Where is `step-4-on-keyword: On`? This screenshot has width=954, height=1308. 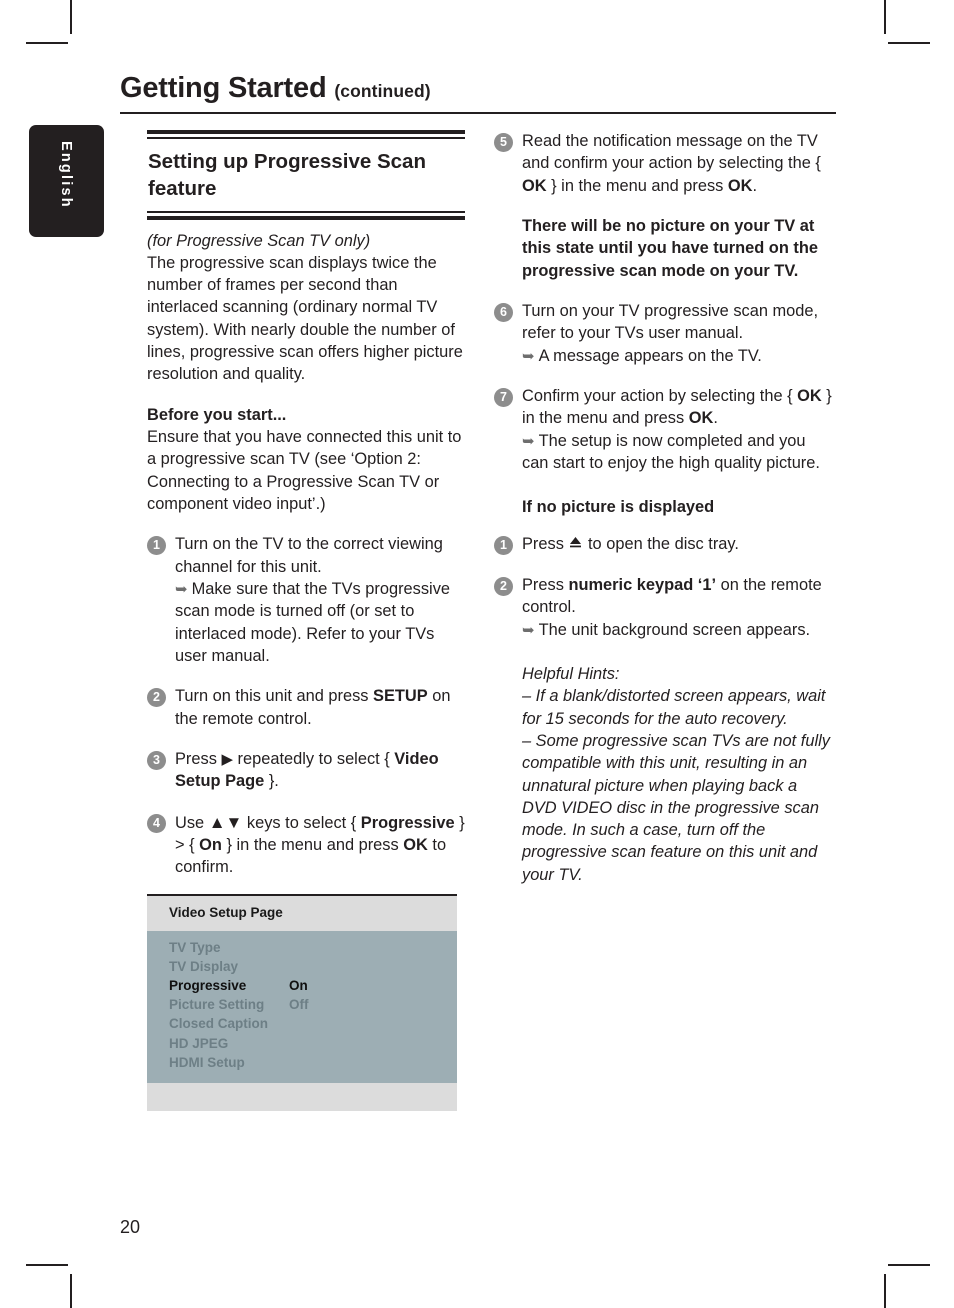
step-4-on-keyword: On is located at coordinates (210, 844).